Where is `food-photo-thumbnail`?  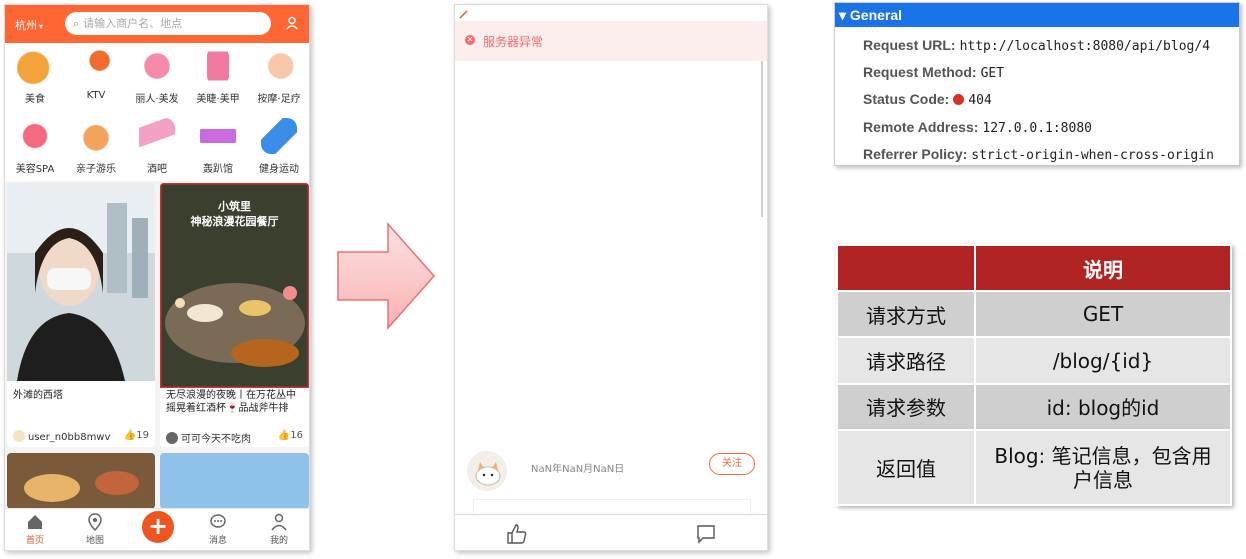 food-photo-thumbnail is located at coordinates (81, 481).